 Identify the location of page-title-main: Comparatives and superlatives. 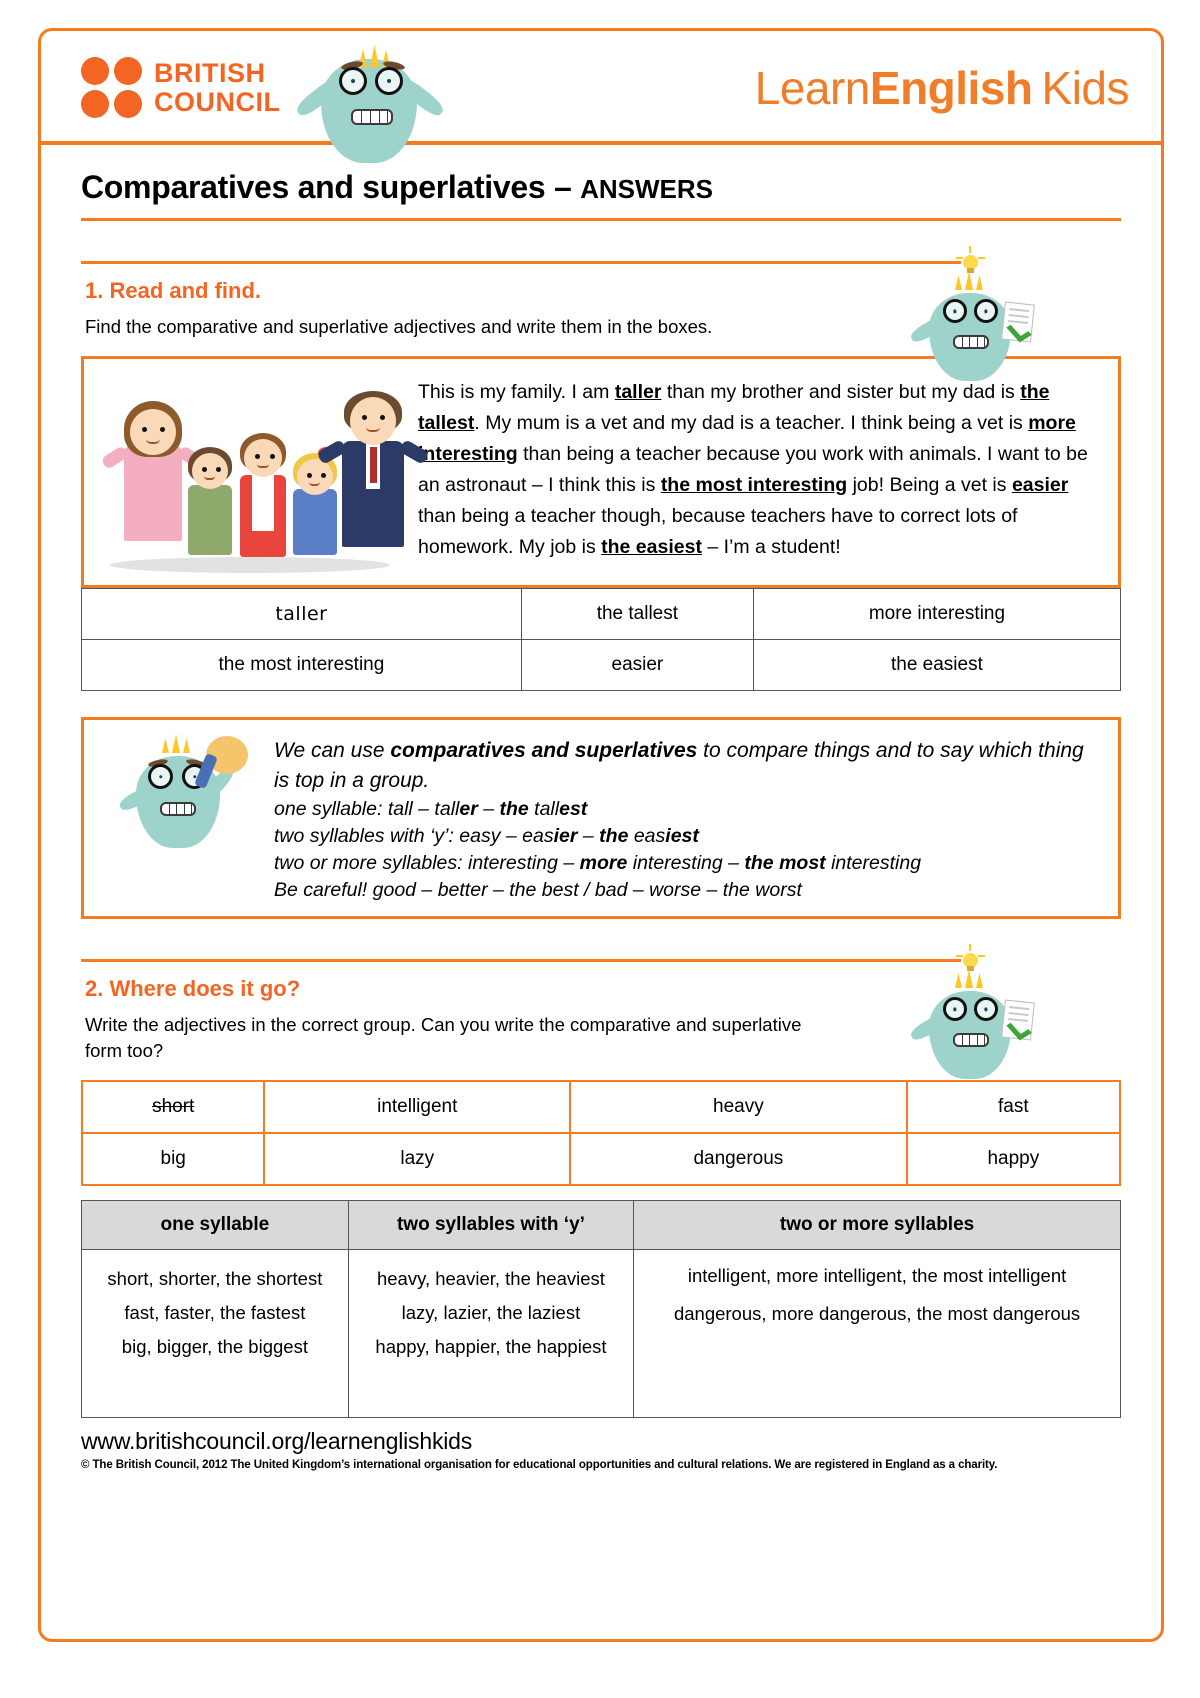
(313, 187).